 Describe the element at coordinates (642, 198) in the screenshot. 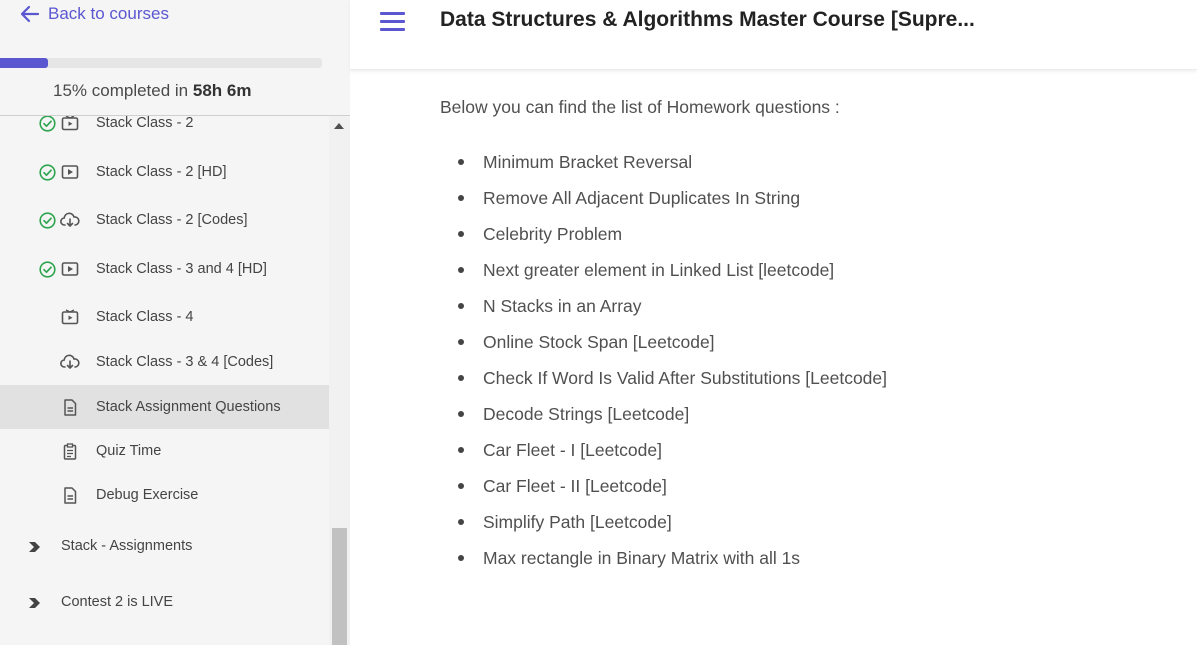

I see `homework-question-text: Remove All Adjacent Duplicates In String` at that location.